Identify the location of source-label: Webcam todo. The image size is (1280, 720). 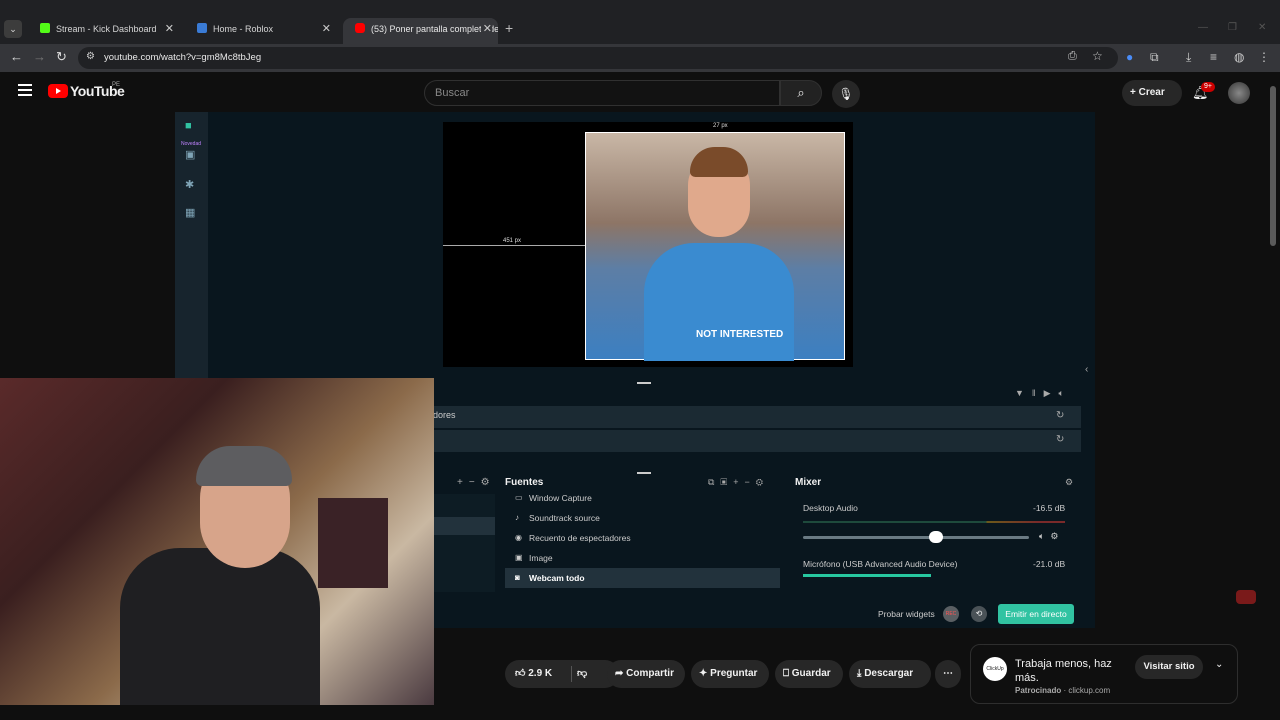
(557, 578).